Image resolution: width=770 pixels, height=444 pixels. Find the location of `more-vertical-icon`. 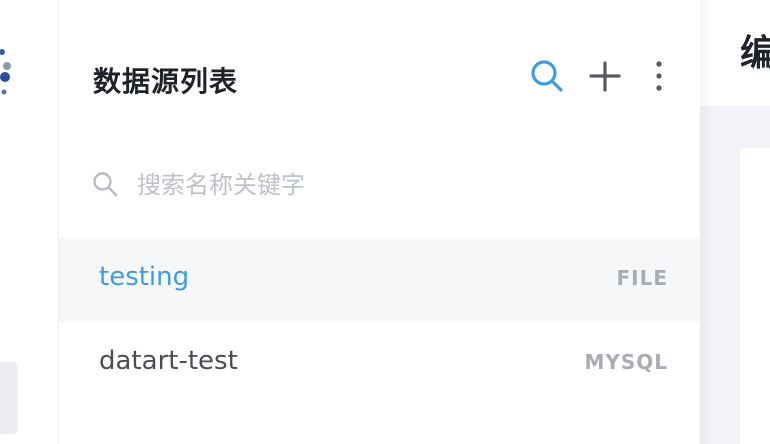

more-vertical-icon is located at coordinates (659, 76).